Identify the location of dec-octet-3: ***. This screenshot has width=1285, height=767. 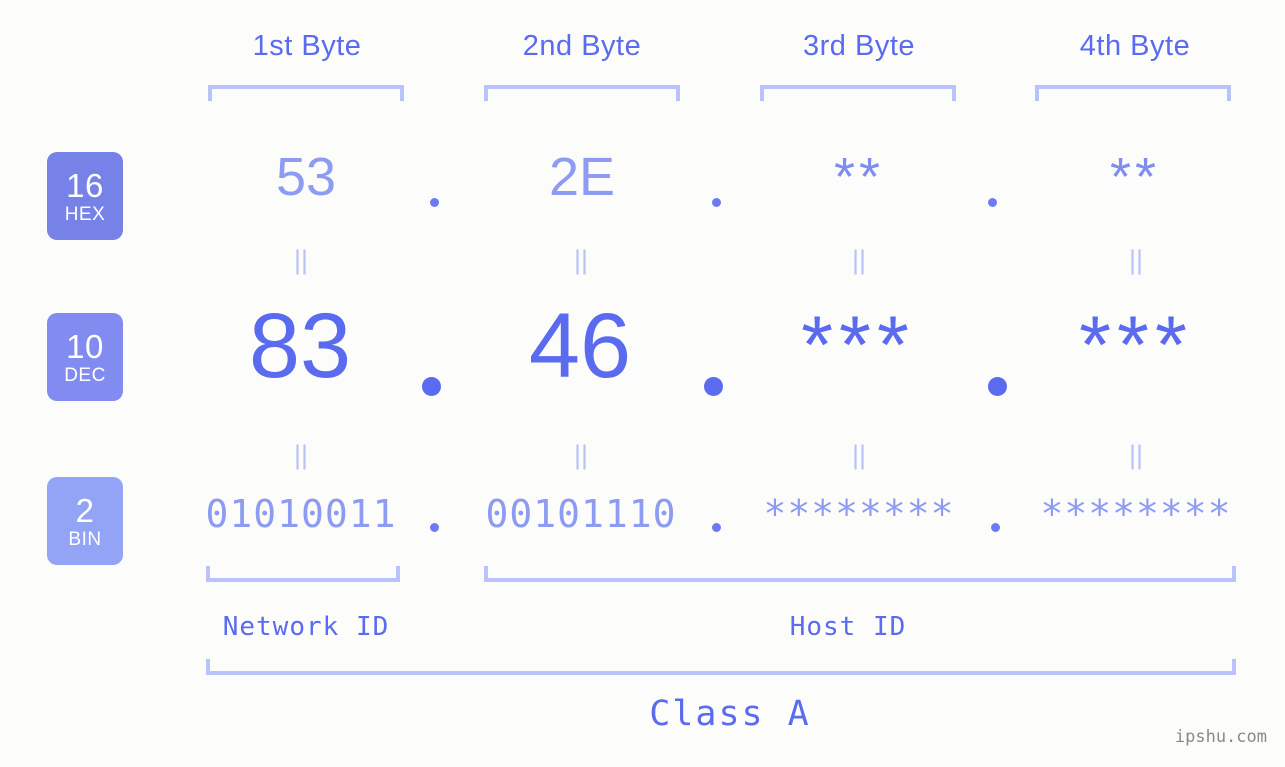
(858, 345).